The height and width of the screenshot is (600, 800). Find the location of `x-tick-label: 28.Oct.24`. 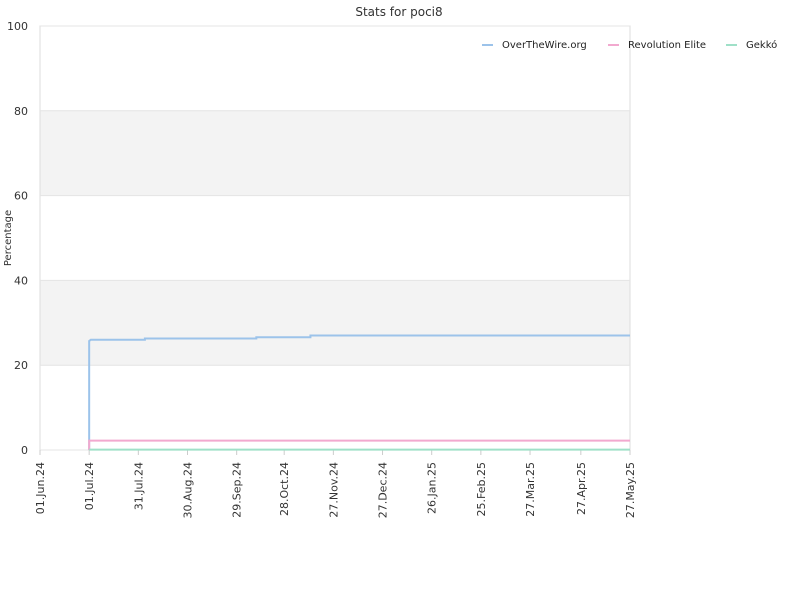

x-tick-label: 28.Oct.24 is located at coordinates (284, 489).